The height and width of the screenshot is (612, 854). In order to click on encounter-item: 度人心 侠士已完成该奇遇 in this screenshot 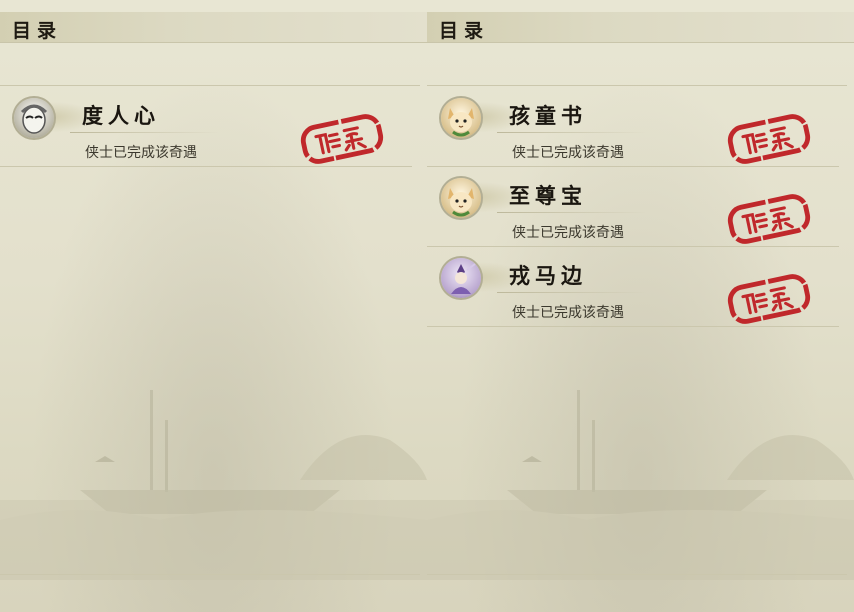, I will do `click(213, 126)`.